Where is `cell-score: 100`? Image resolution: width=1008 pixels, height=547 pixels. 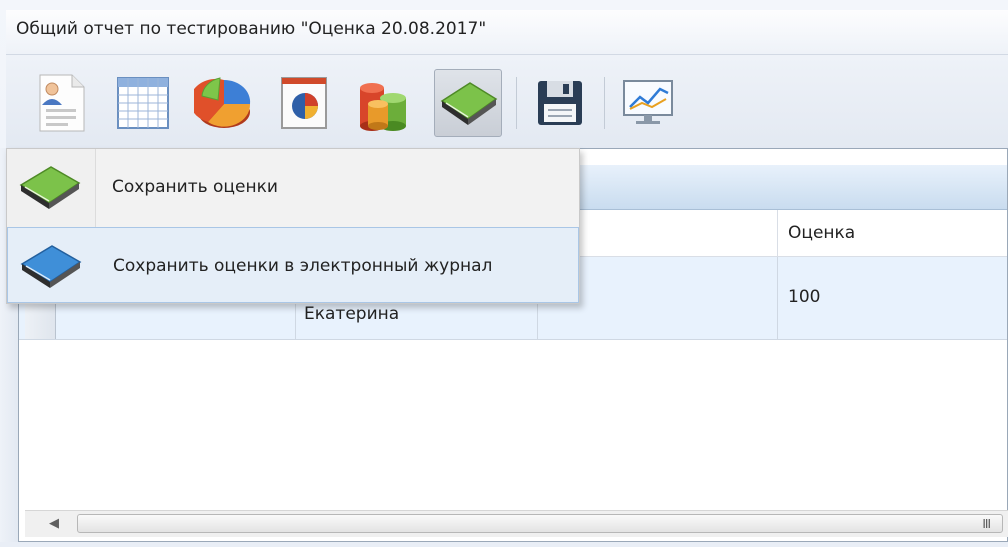 cell-score: 100 is located at coordinates (892, 298).